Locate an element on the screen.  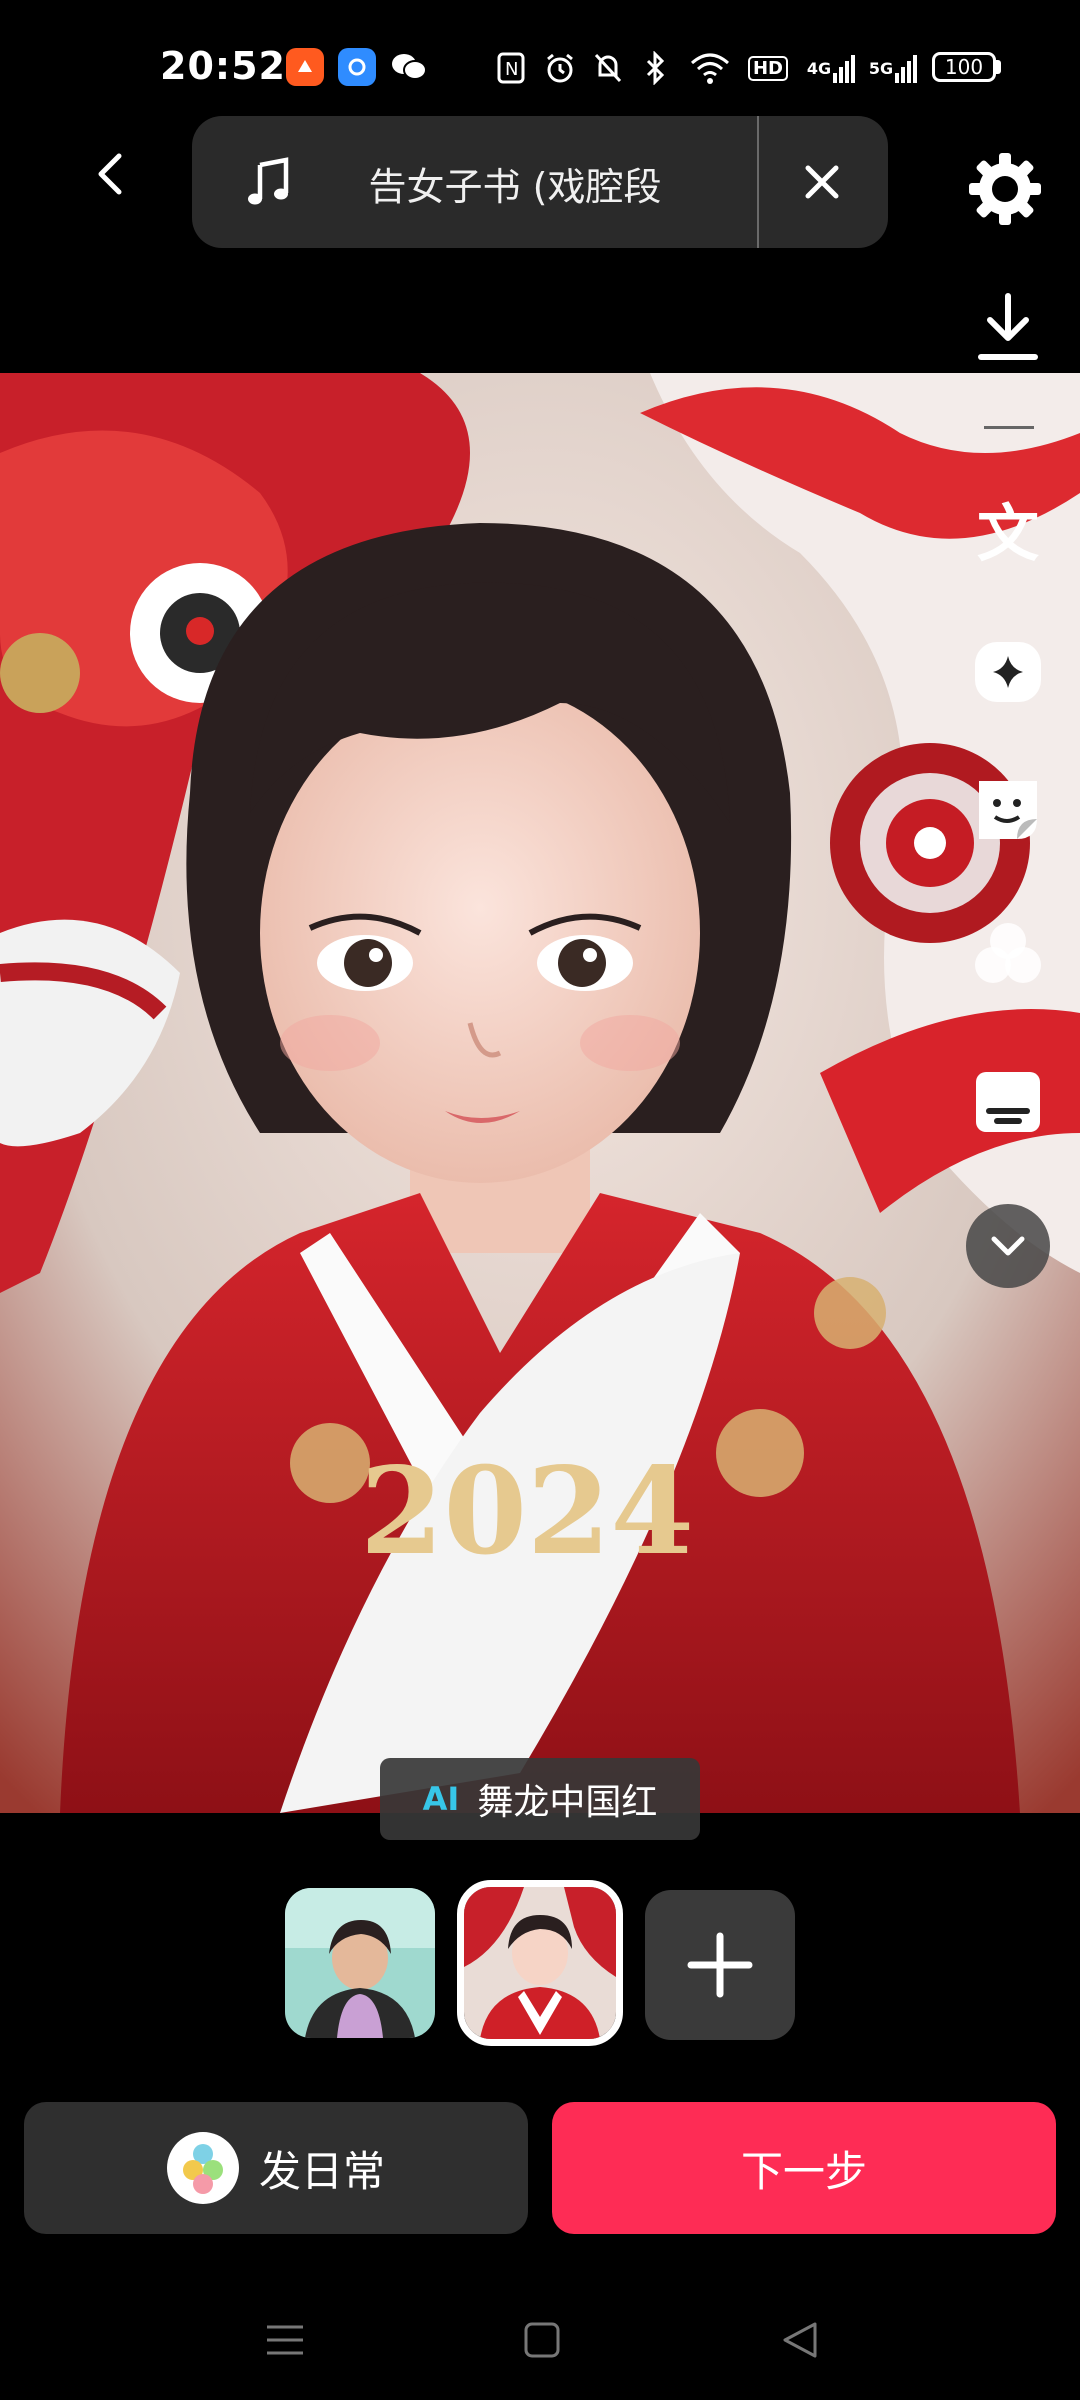
caption-button is located at coordinates (1008, 1102).